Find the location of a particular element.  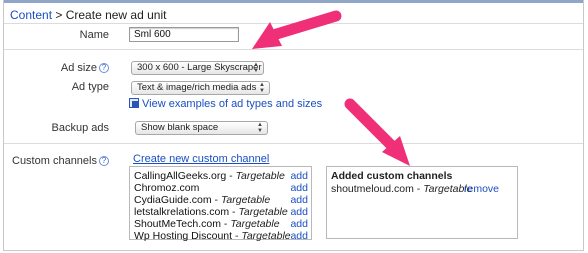

custom-channels-label-text: Custom channels is located at coordinates (54, 161).